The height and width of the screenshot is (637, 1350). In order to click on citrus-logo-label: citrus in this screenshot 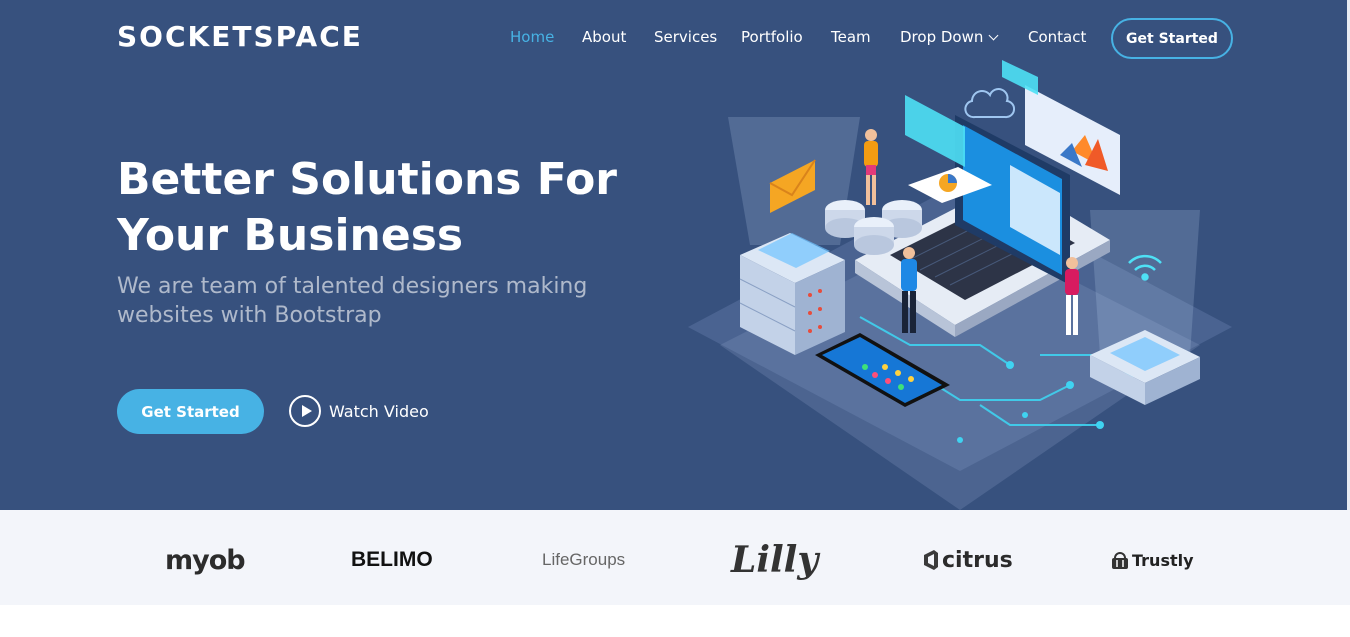, I will do `click(977, 560)`.